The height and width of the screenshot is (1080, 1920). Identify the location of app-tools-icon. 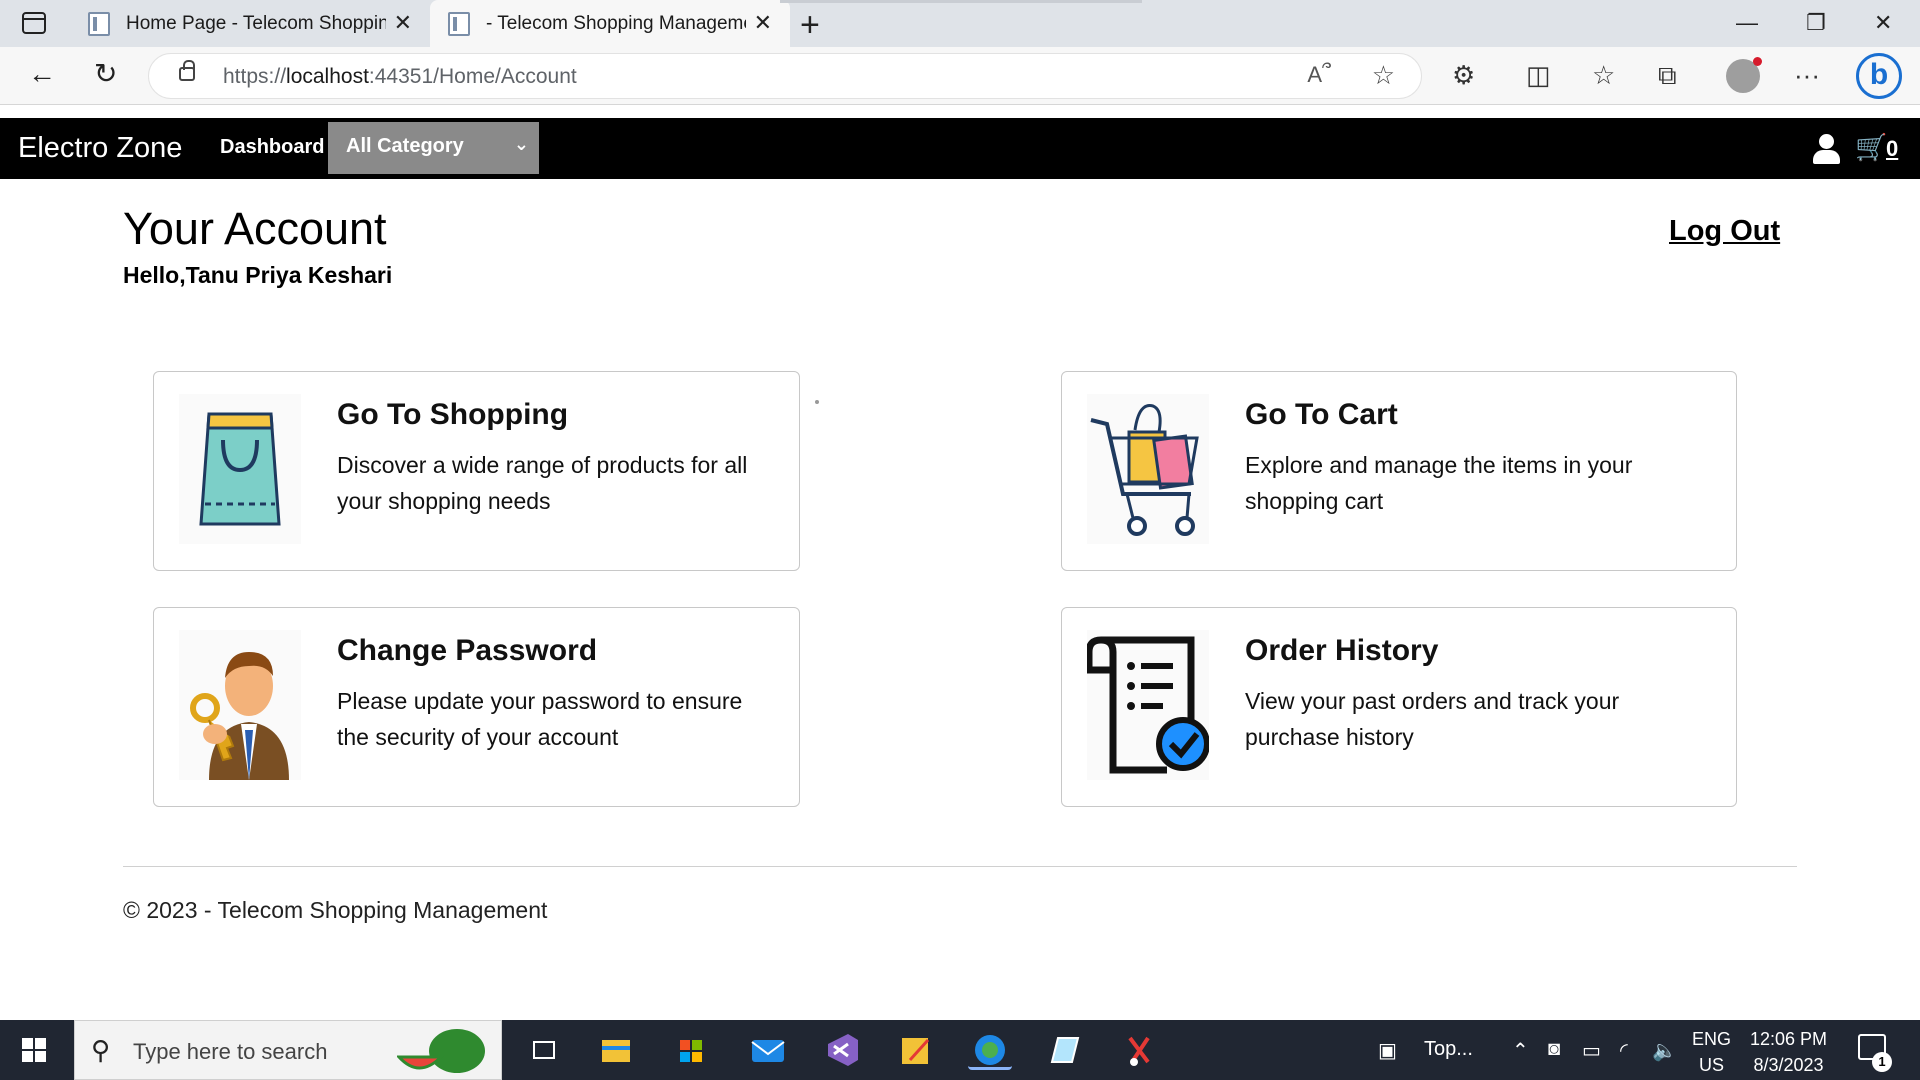
(916, 1050).